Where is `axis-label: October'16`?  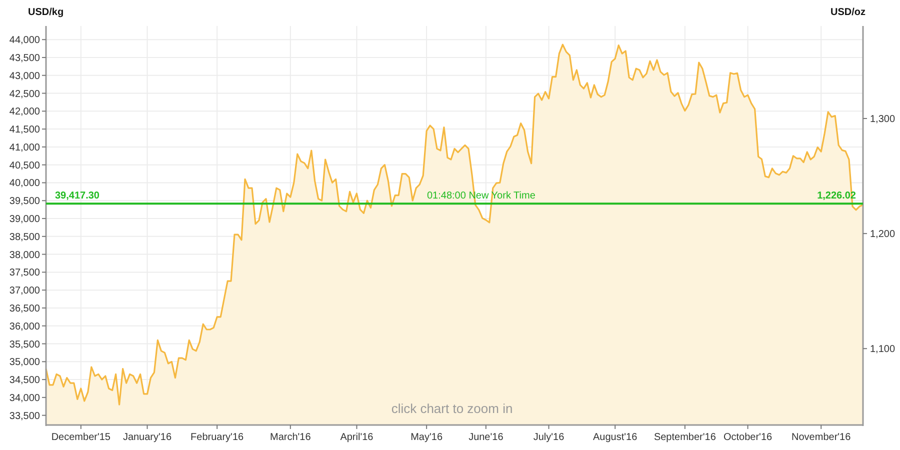 axis-label: October'16 is located at coordinates (747, 437).